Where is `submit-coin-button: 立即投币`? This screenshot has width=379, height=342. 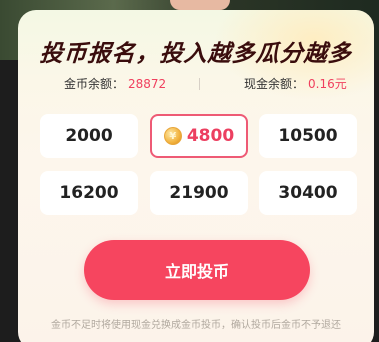 submit-coin-button: 立即投币 is located at coordinates (197, 270).